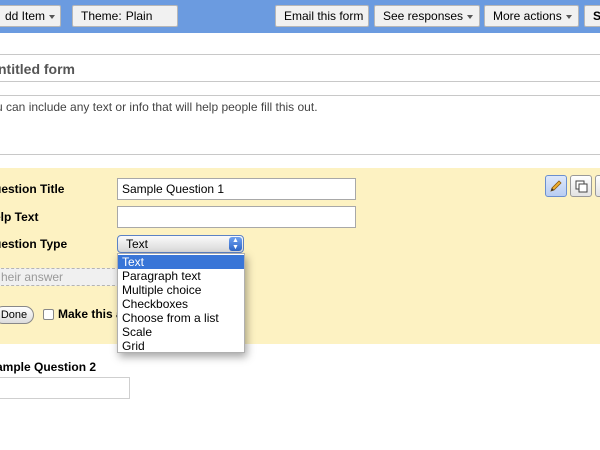 Image resolution: width=600 pixels, height=450 pixels. Describe the element at coordinates (181, 290) in the screenshot. I see `type-option-multiple-choice: Multiple choice` at that location.